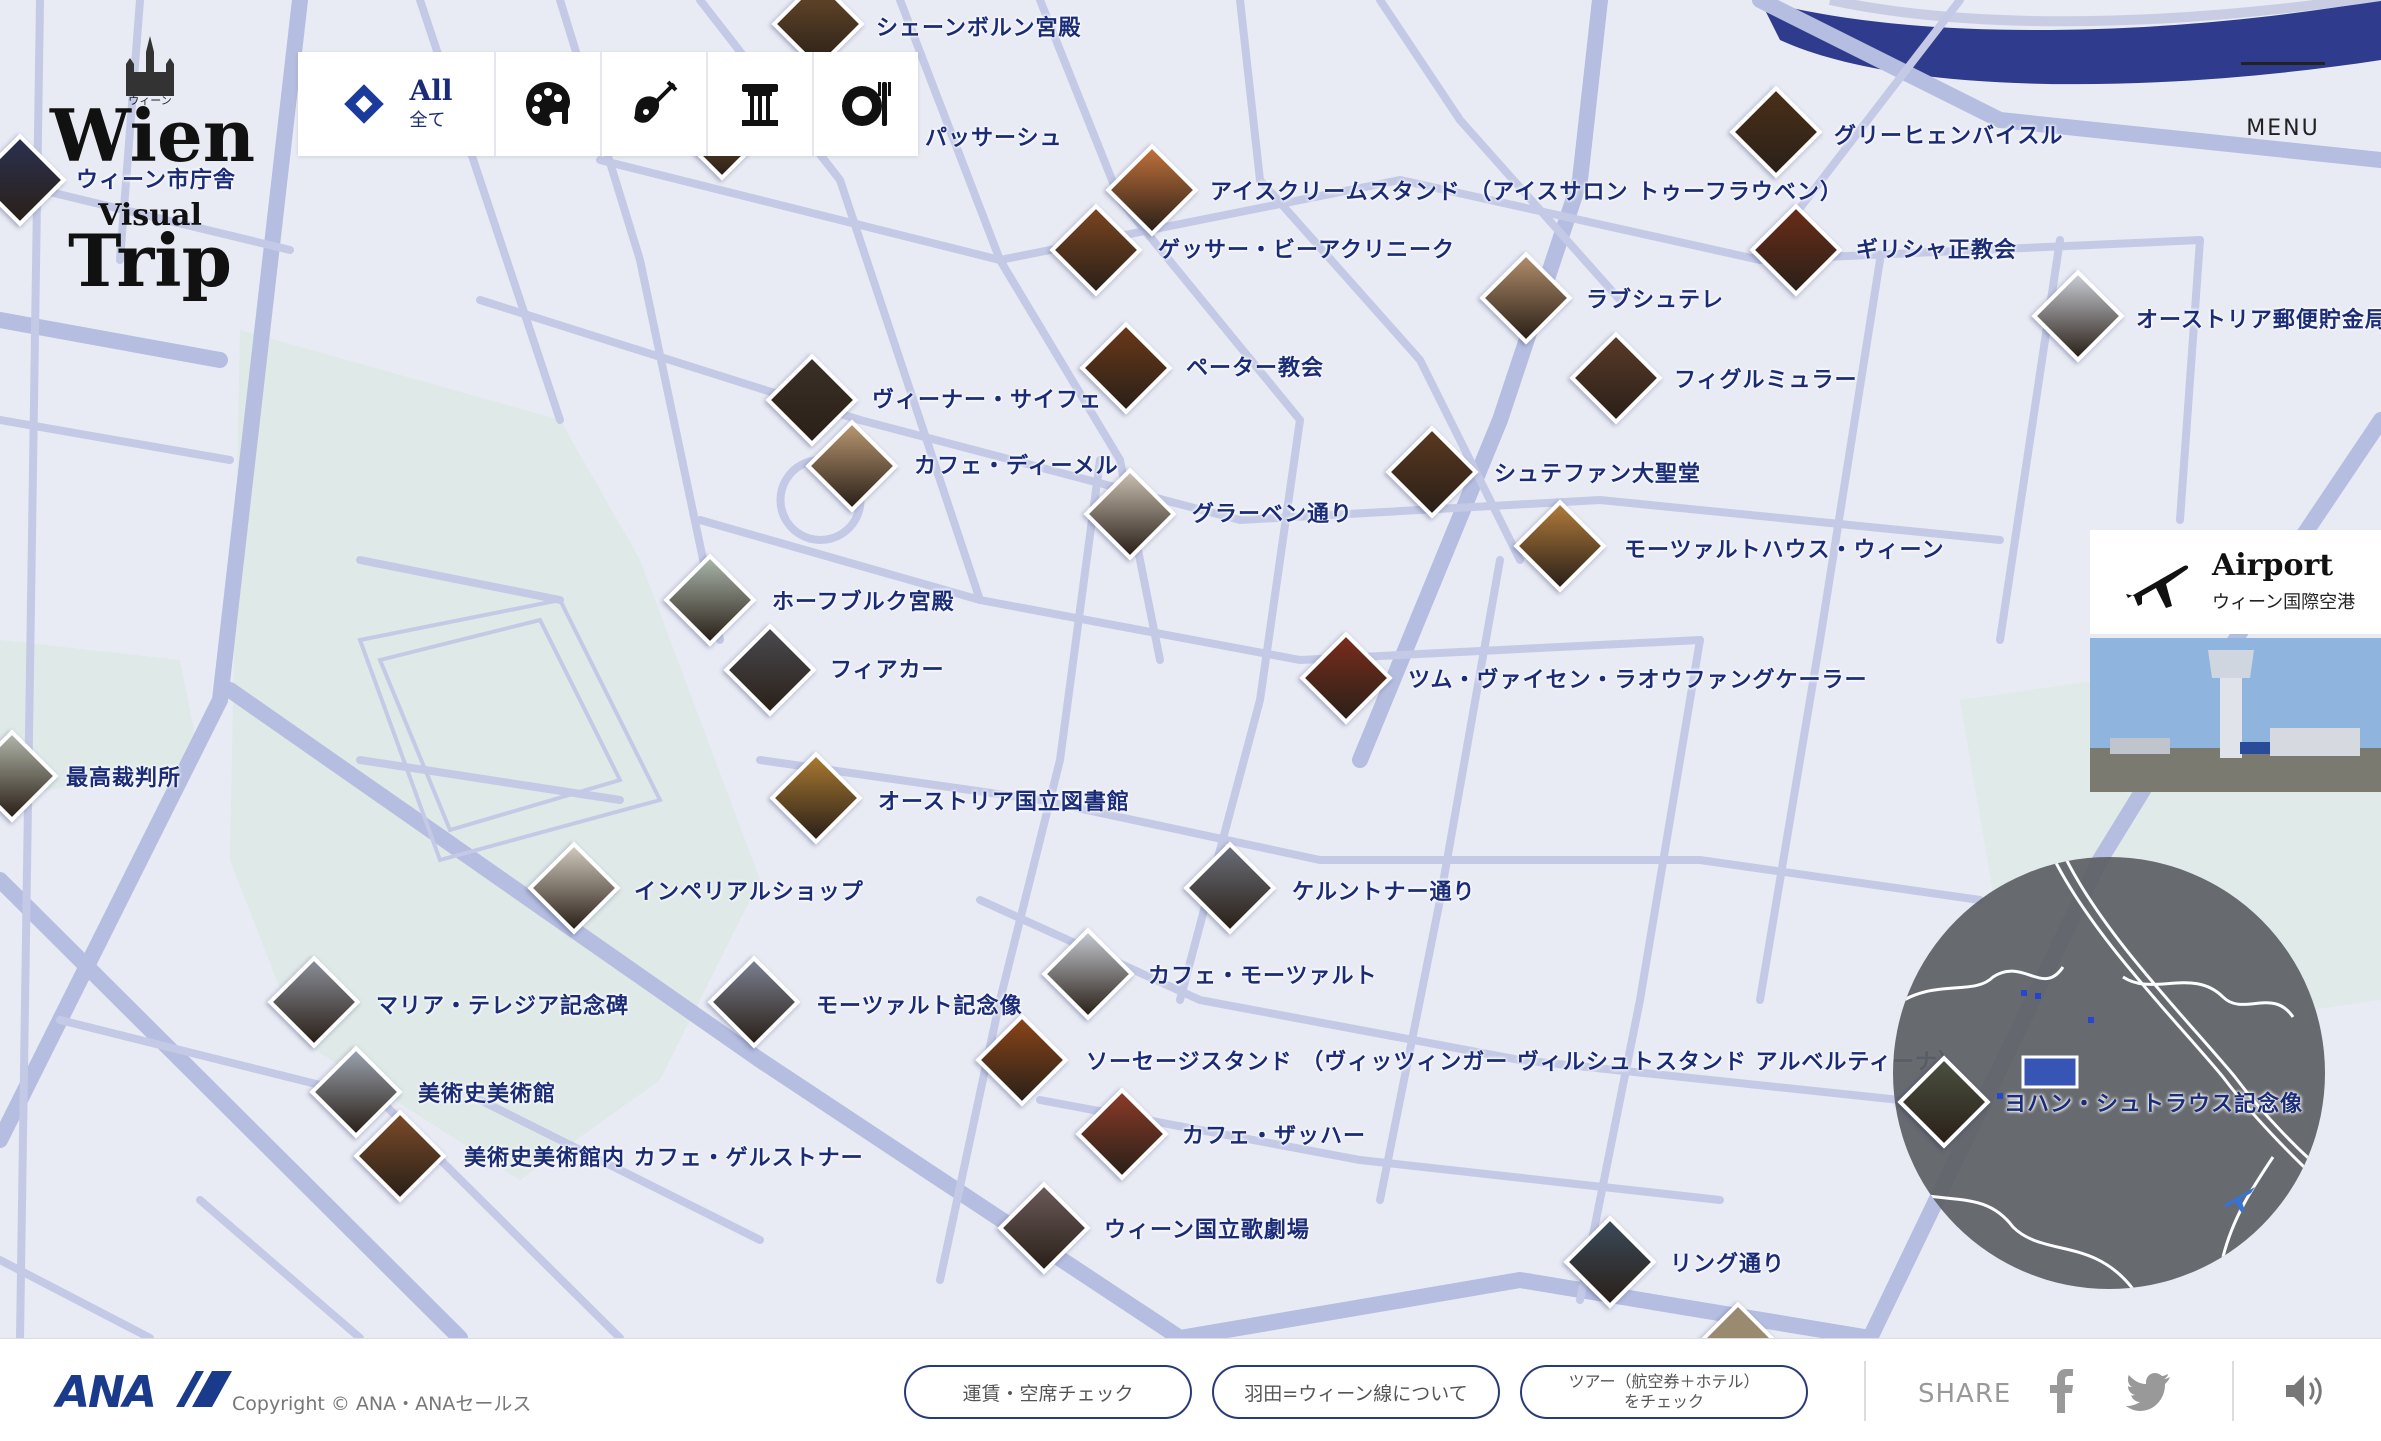 The height and width of the screenshot is (1441, 2381). I want to click on airport-subtitle: ウィーン国際空港, so click(2284, 602).